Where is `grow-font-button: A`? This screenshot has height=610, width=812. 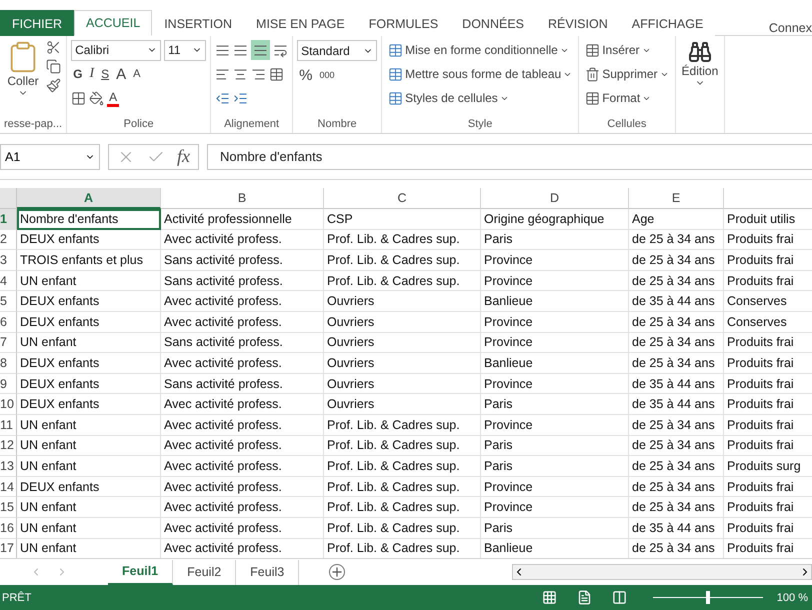 grow-font-button: A is located at coordinates (121, 74).